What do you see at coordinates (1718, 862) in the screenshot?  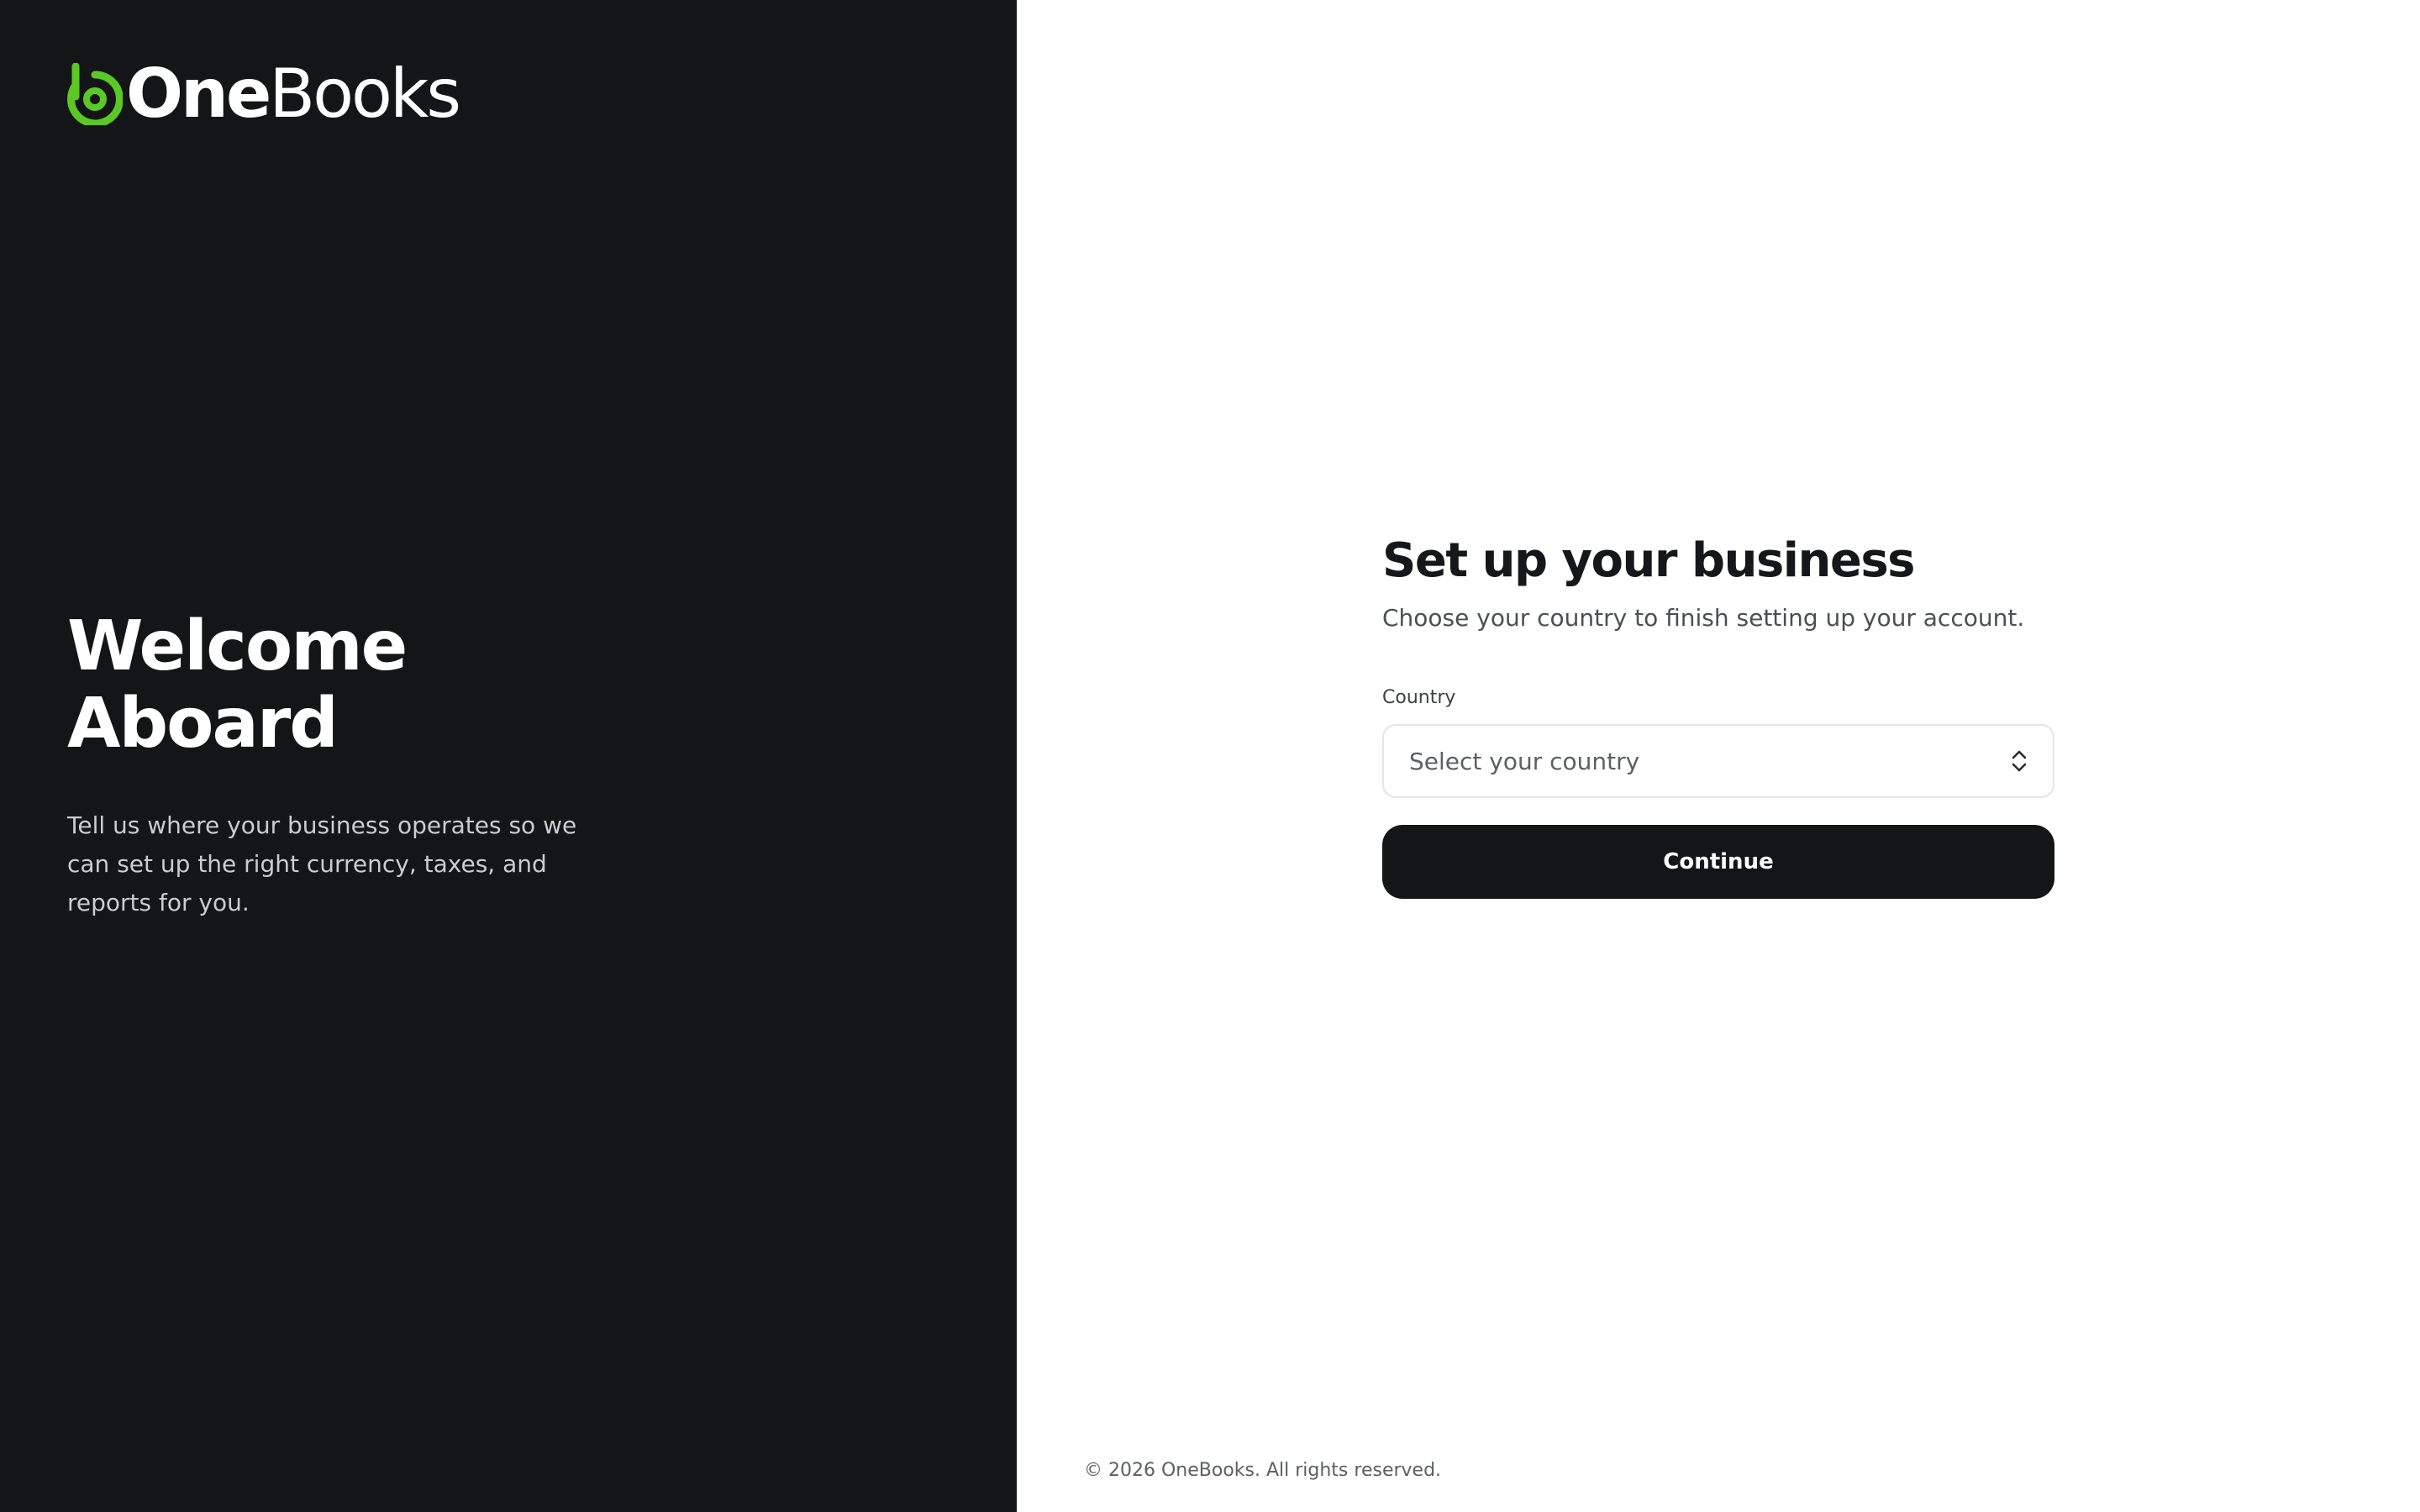 I see `continue-button: Continue` at bounding box center [1718, 862].